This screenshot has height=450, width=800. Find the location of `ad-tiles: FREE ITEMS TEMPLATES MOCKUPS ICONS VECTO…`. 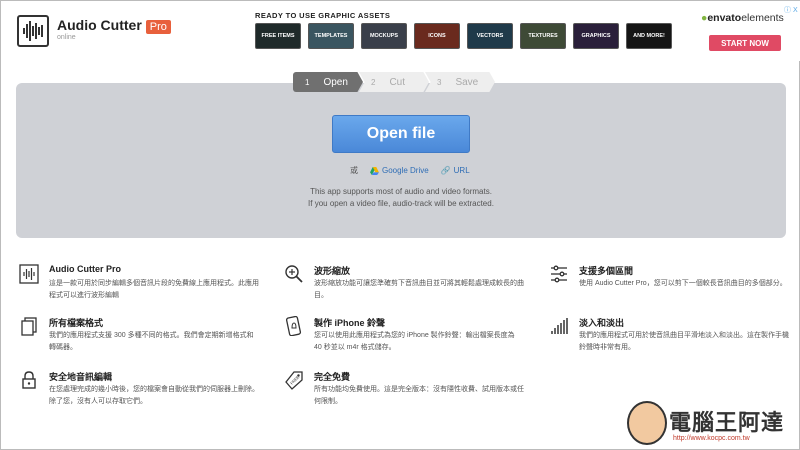

ad-tiles: FREE ITEMS TEMPLATES MOCKUPS ICONS VECTO… is located at coordinates (463, 36).